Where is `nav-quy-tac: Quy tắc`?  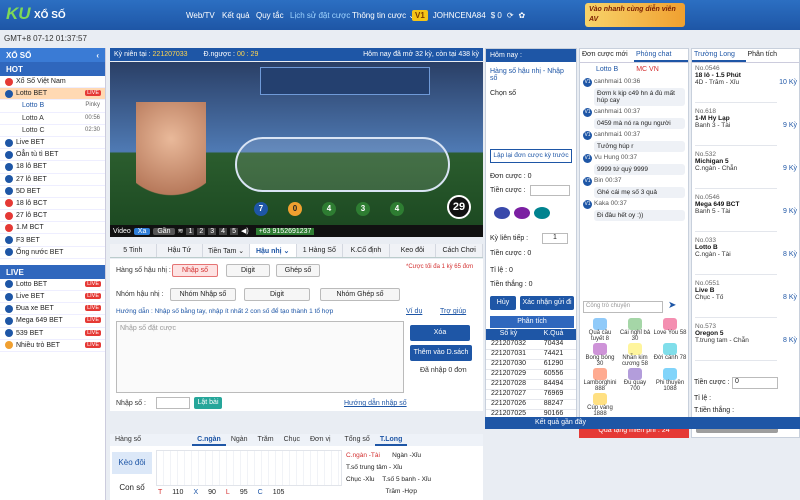
nav-quy-tac: Quy tắc is located at coordinates (270, 15).